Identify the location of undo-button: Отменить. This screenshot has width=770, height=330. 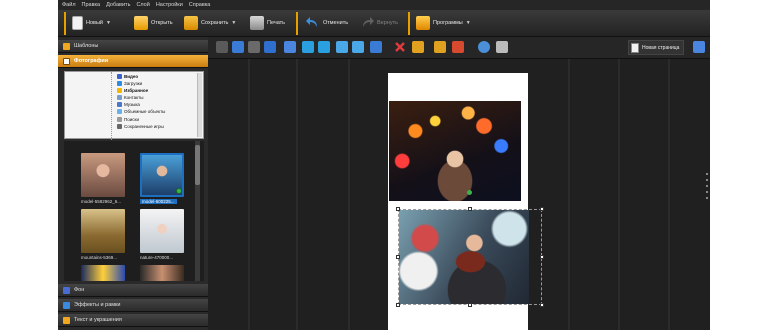
(327, 23).